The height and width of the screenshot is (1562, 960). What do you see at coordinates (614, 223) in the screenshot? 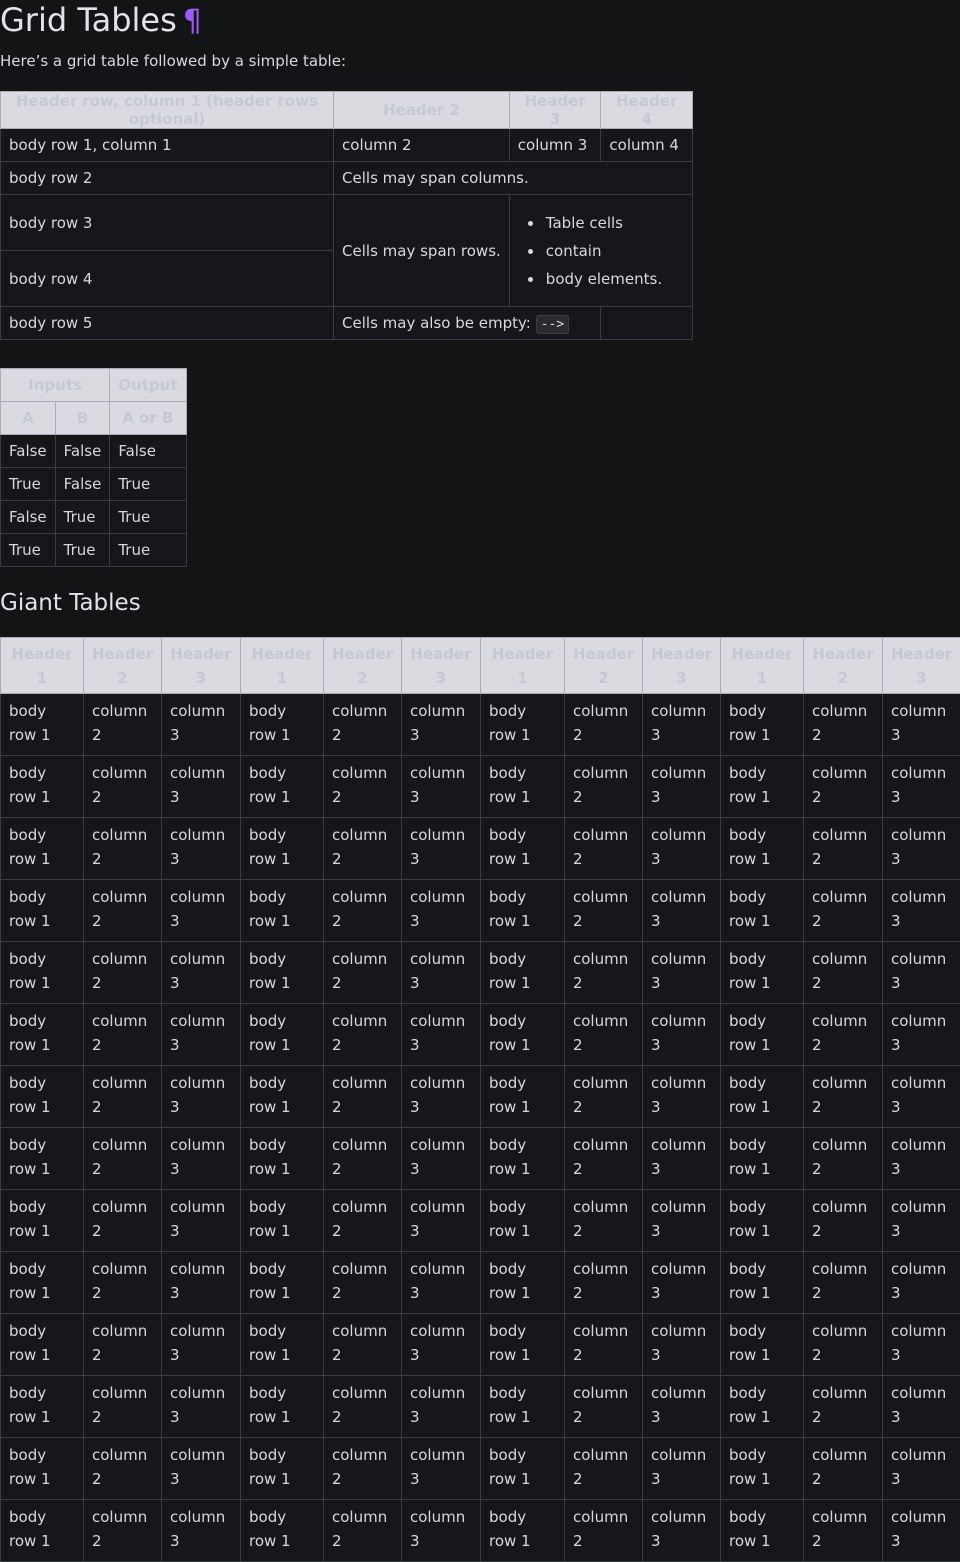
I see `list-item: Table cells` at bounding box center [614, 223].